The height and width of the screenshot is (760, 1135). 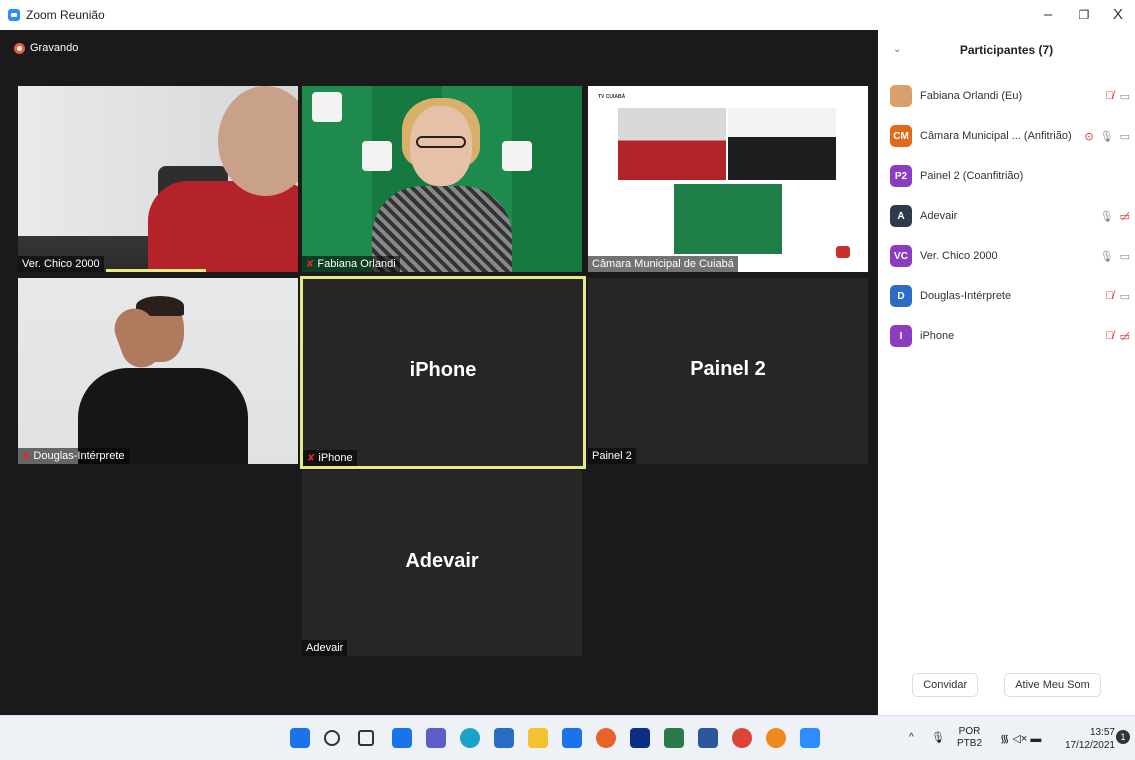 What do you see at coordinates (959, 256) in the screenshot?
I see `participant-name: Ver. Chico 2000` at bounding box center [959, 256].